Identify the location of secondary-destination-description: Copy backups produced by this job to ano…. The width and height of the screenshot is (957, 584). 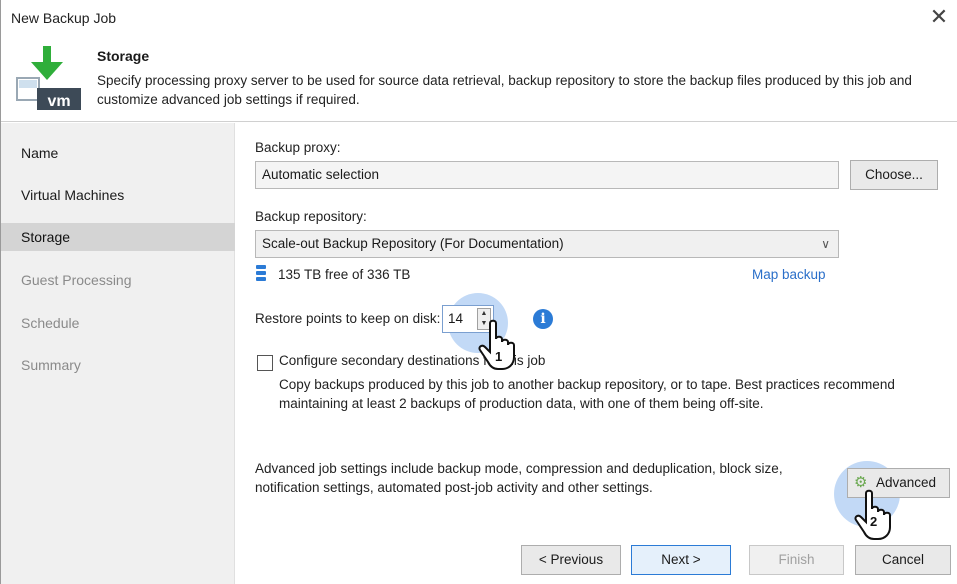
(587, 394).